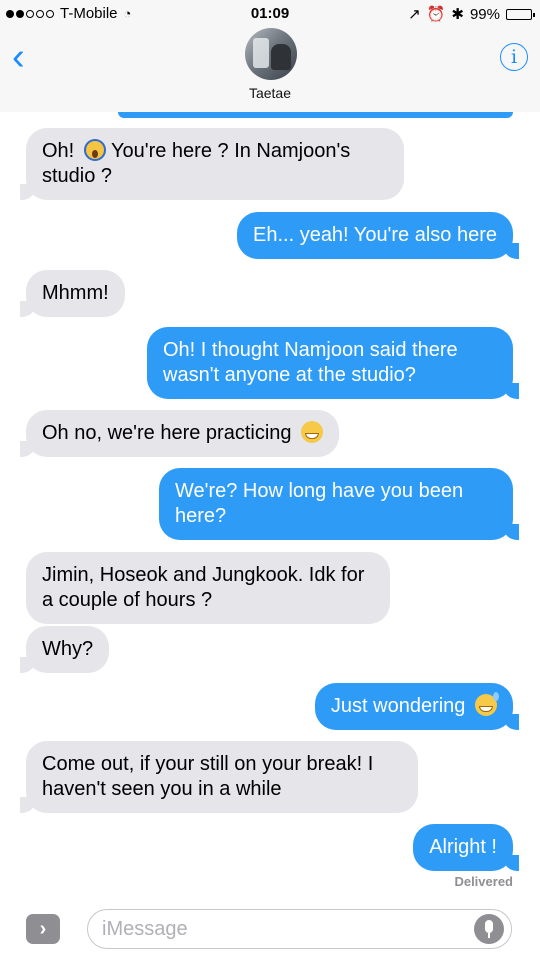 This screenshot has height=960, width=540. Describe the element at coordinates (94, 150) in the screenshot. I see `face-screaming-icon` at that location.